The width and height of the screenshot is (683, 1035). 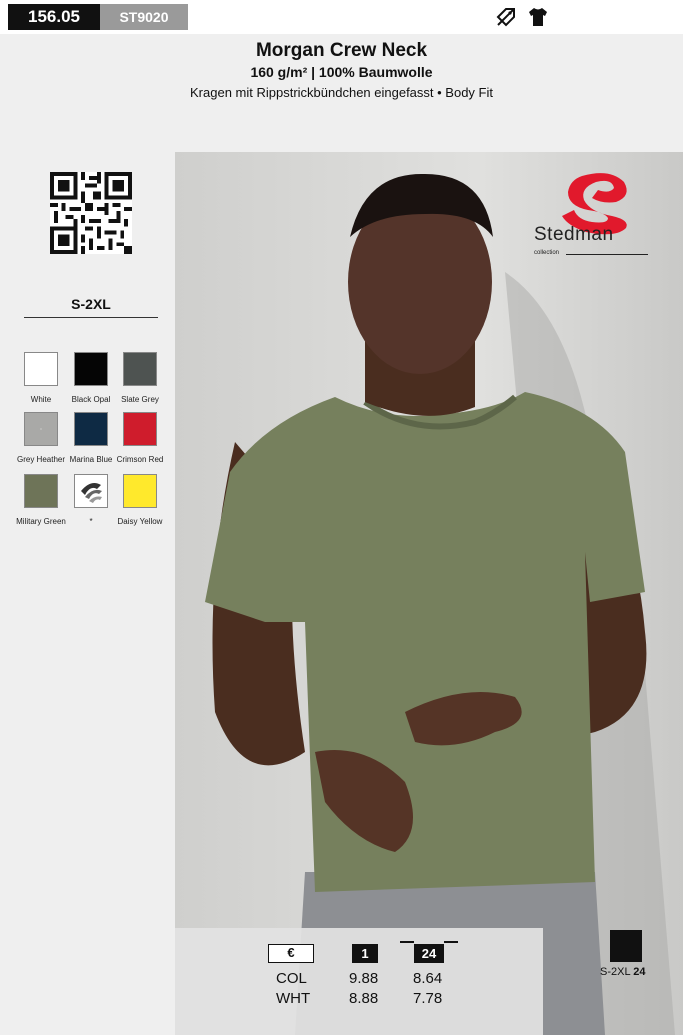 What do you see at coordinates (41, 429) in the screenshot?
I see `color-swatch-grey-heather` at bounding box center [41, 429].